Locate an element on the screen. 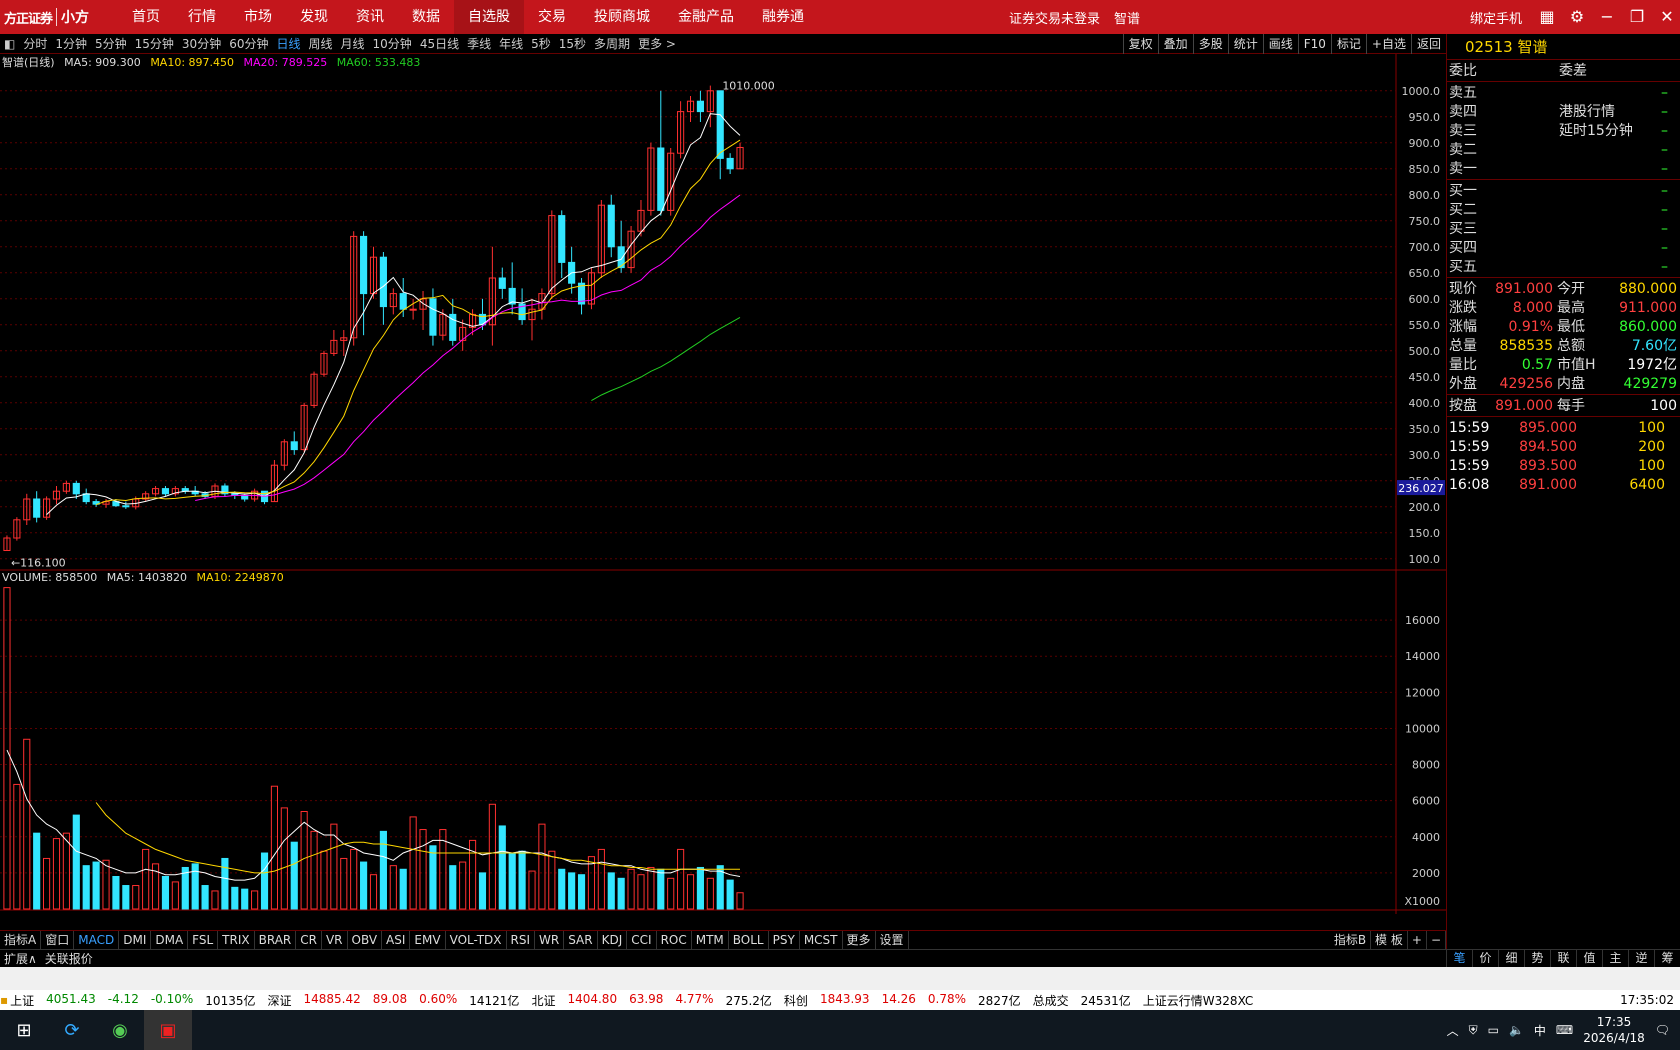 The image size is (1680, 1050). indicator-tab-21: BOLL is located at coordinates (749, 940).